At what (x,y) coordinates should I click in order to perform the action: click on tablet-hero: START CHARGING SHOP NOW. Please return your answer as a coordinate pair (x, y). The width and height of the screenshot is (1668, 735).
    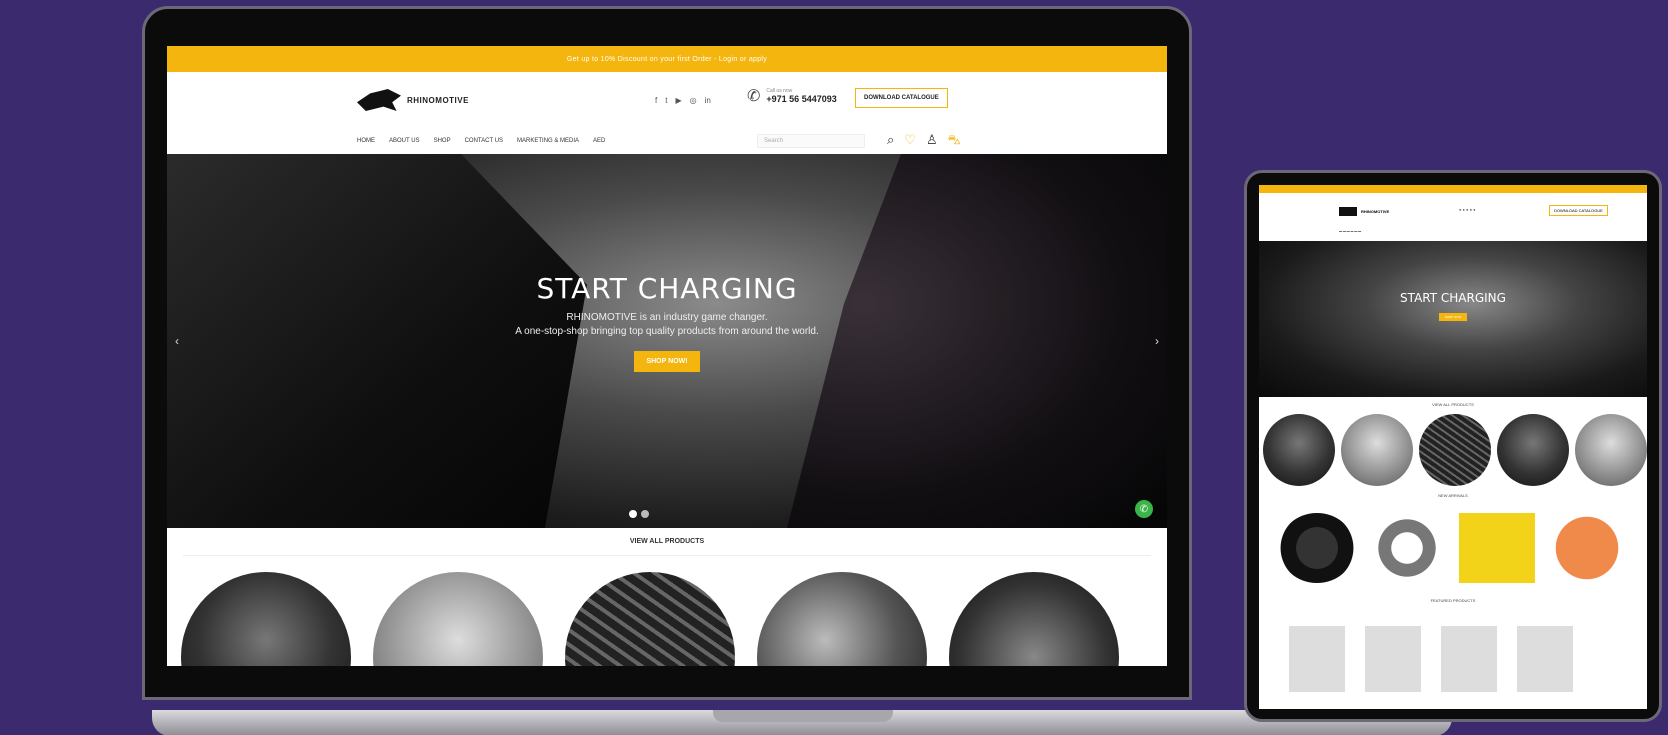
    Looking at the image, I should click on (1453, 319).